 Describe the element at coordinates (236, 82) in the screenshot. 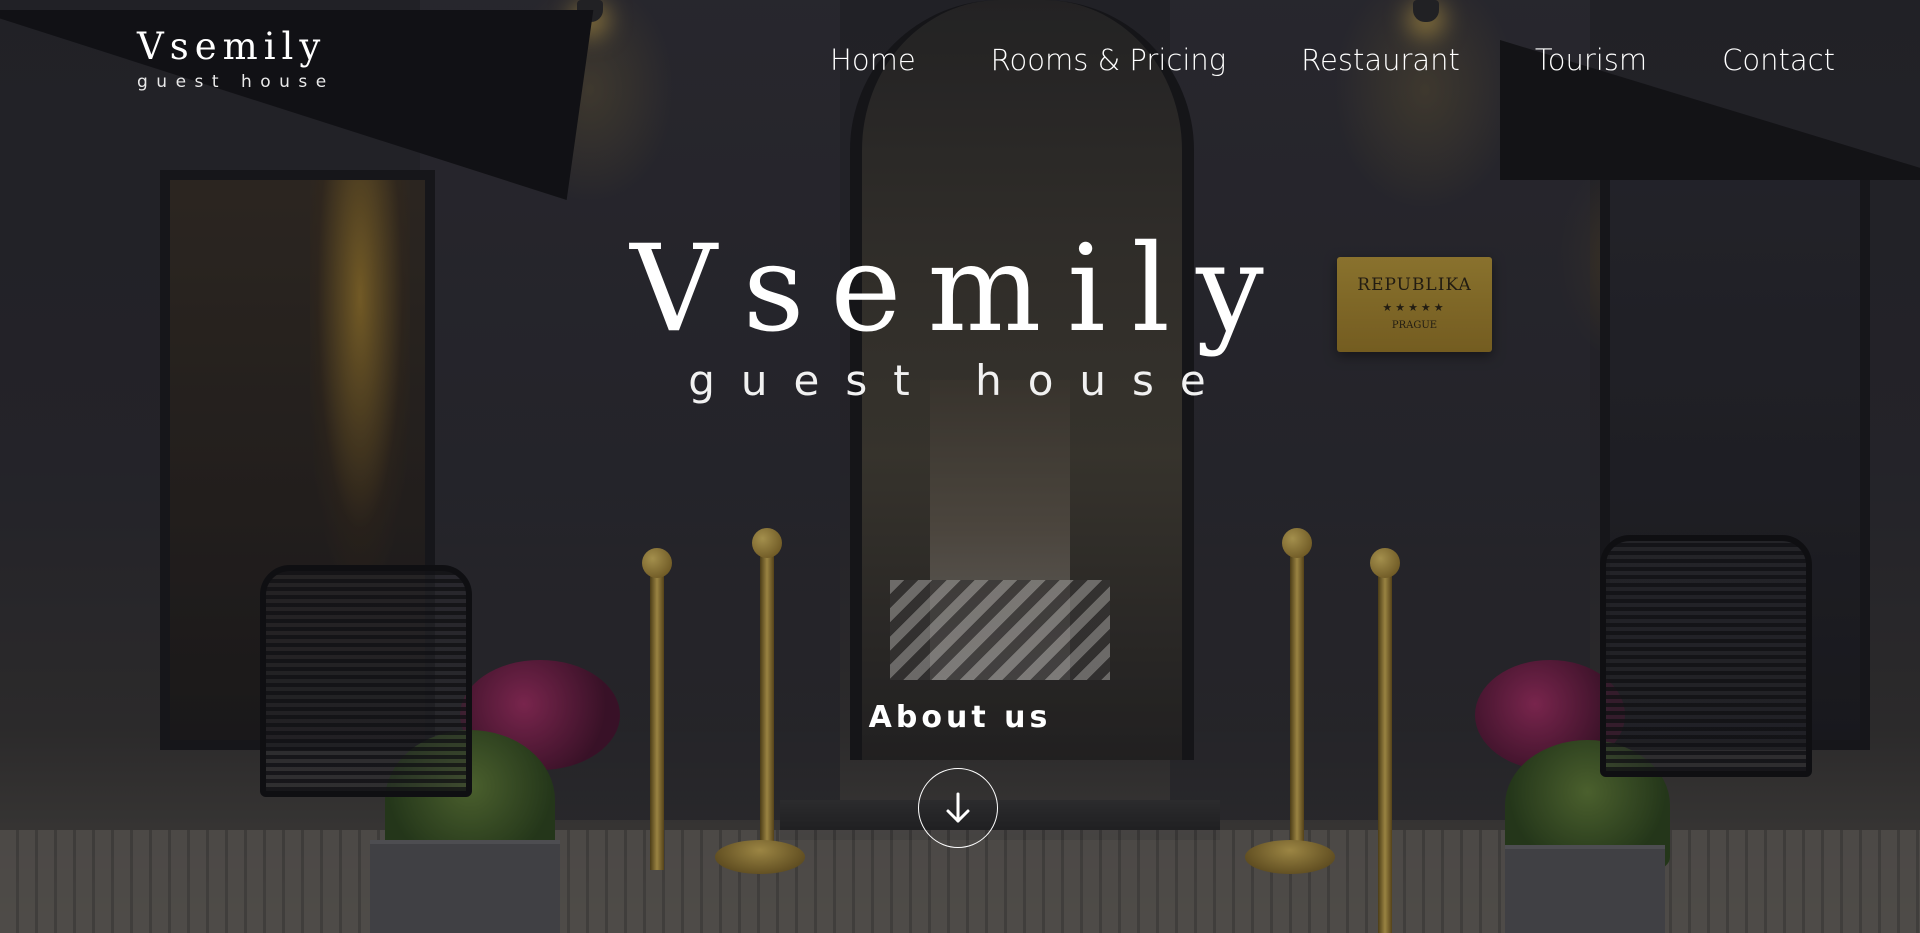

I see `brand-tagline: guest house` at that location.